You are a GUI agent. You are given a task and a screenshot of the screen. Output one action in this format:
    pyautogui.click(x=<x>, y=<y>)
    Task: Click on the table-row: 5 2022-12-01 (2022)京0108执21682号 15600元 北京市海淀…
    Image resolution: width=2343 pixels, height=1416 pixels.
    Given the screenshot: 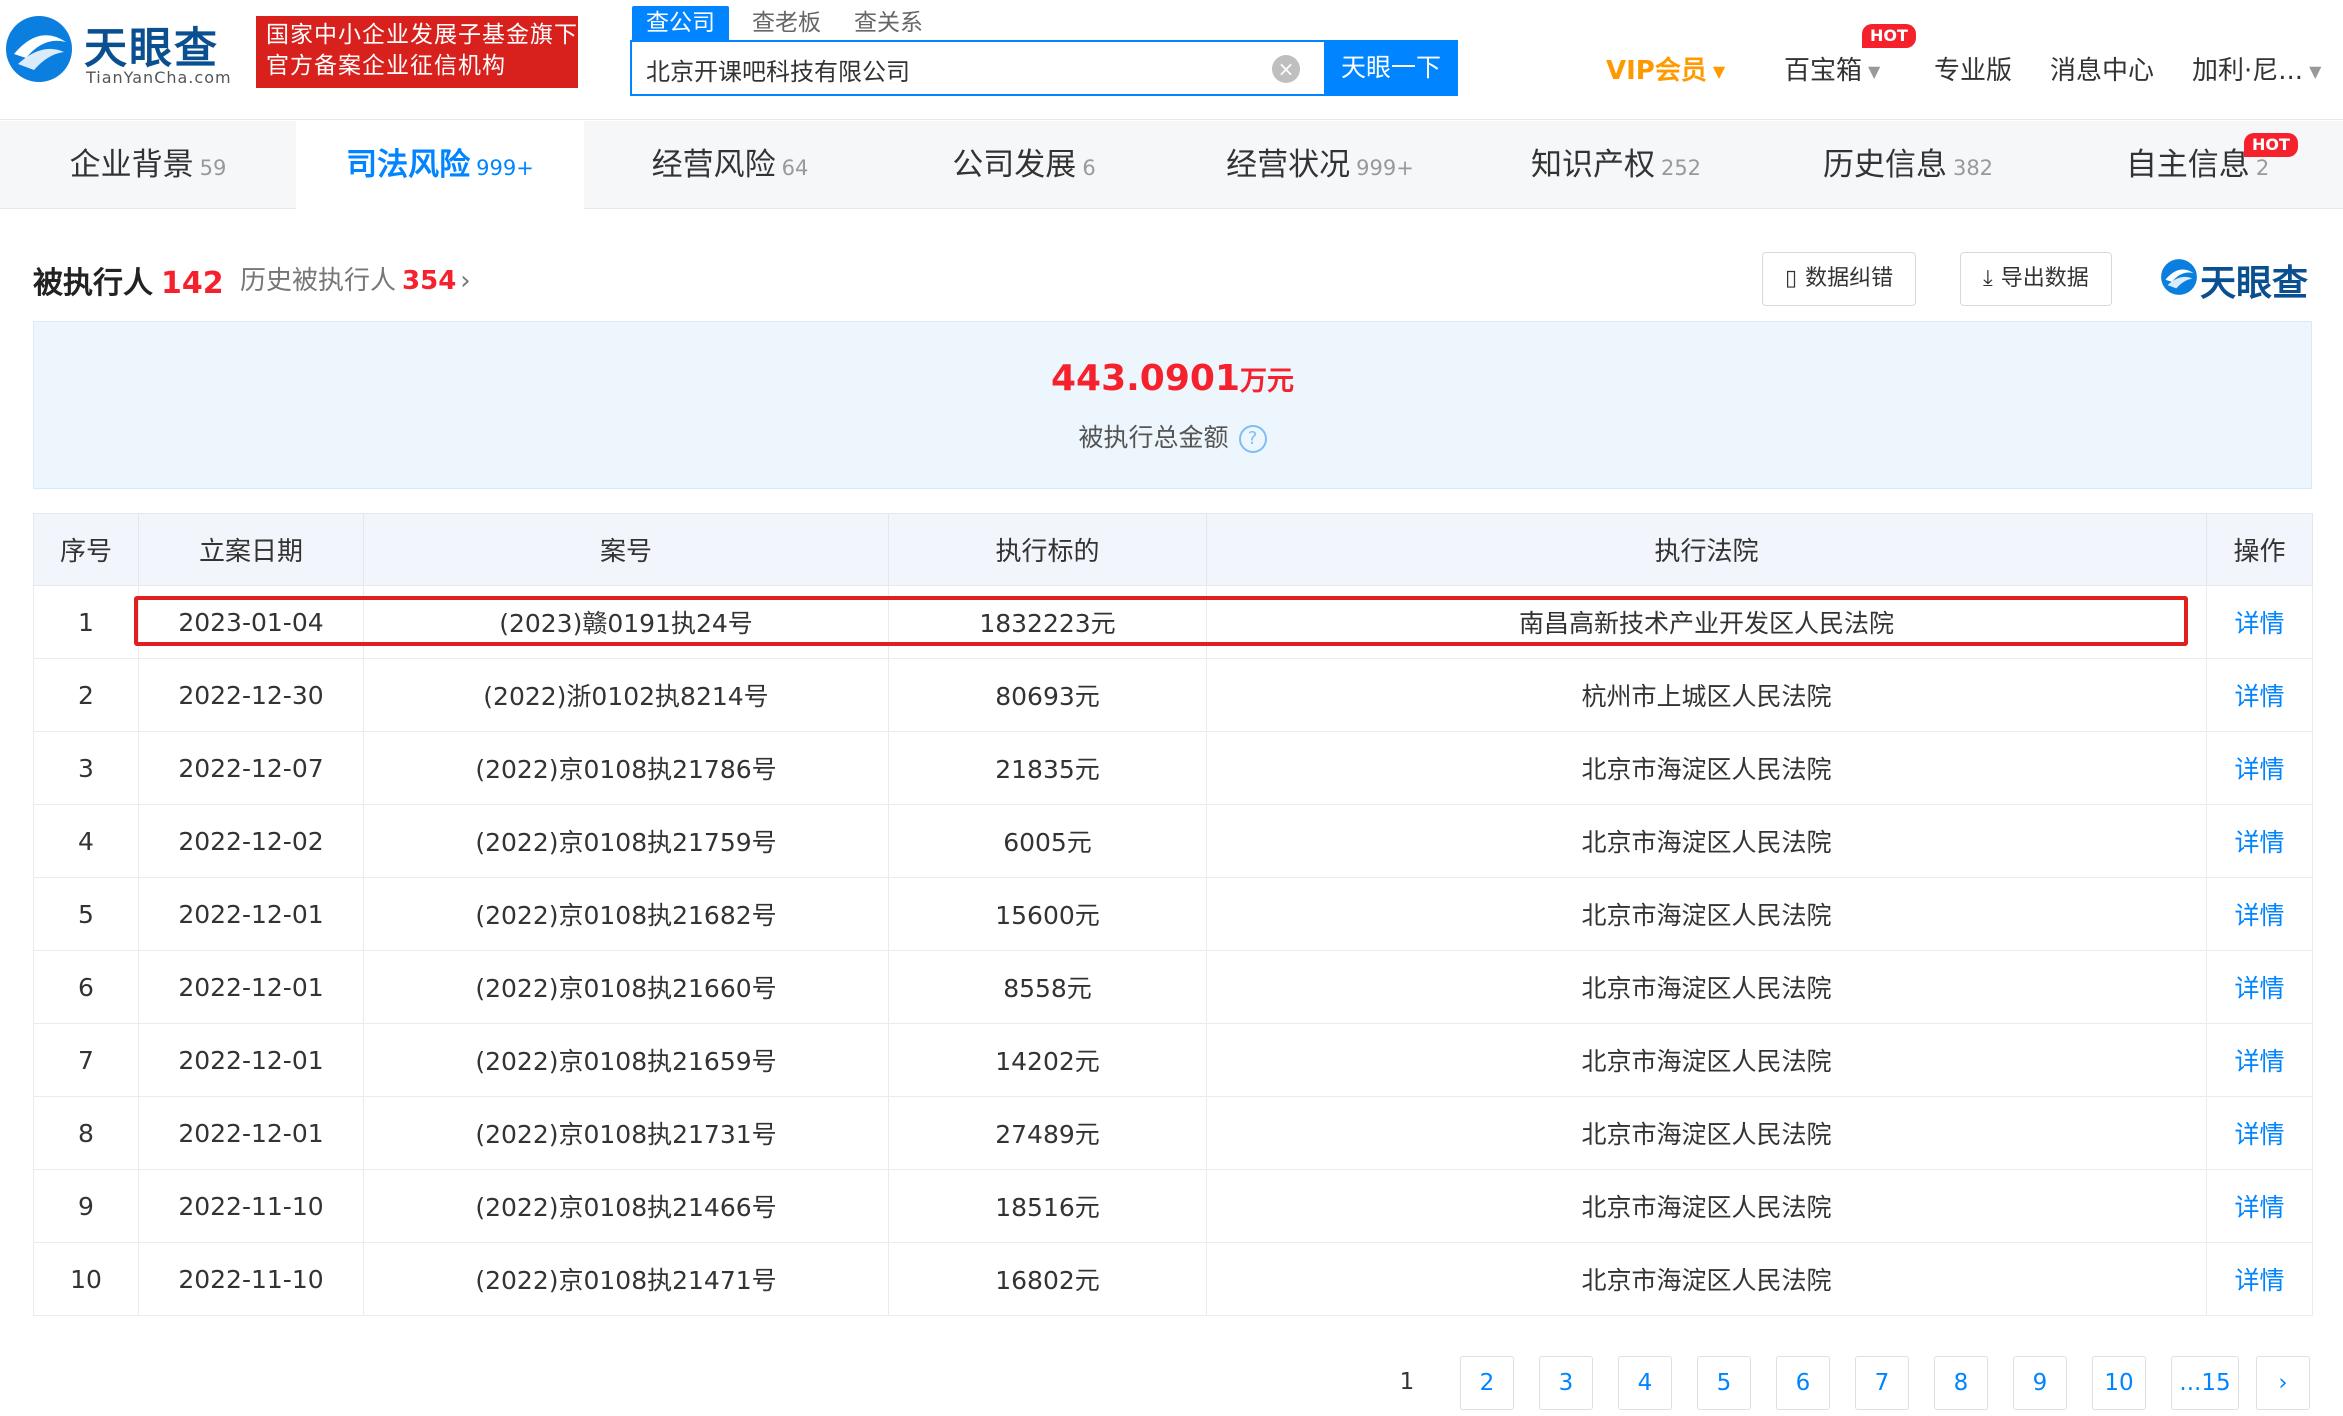 What is the action you would take?
    pyautogui.click(x=1173, y=914)
    